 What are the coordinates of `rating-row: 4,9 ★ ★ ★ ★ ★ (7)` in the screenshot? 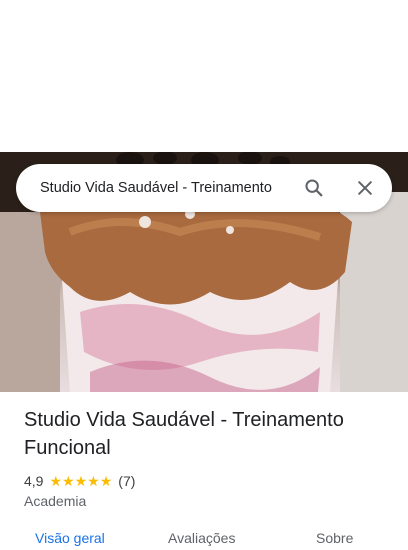 It's located at (79, 481).